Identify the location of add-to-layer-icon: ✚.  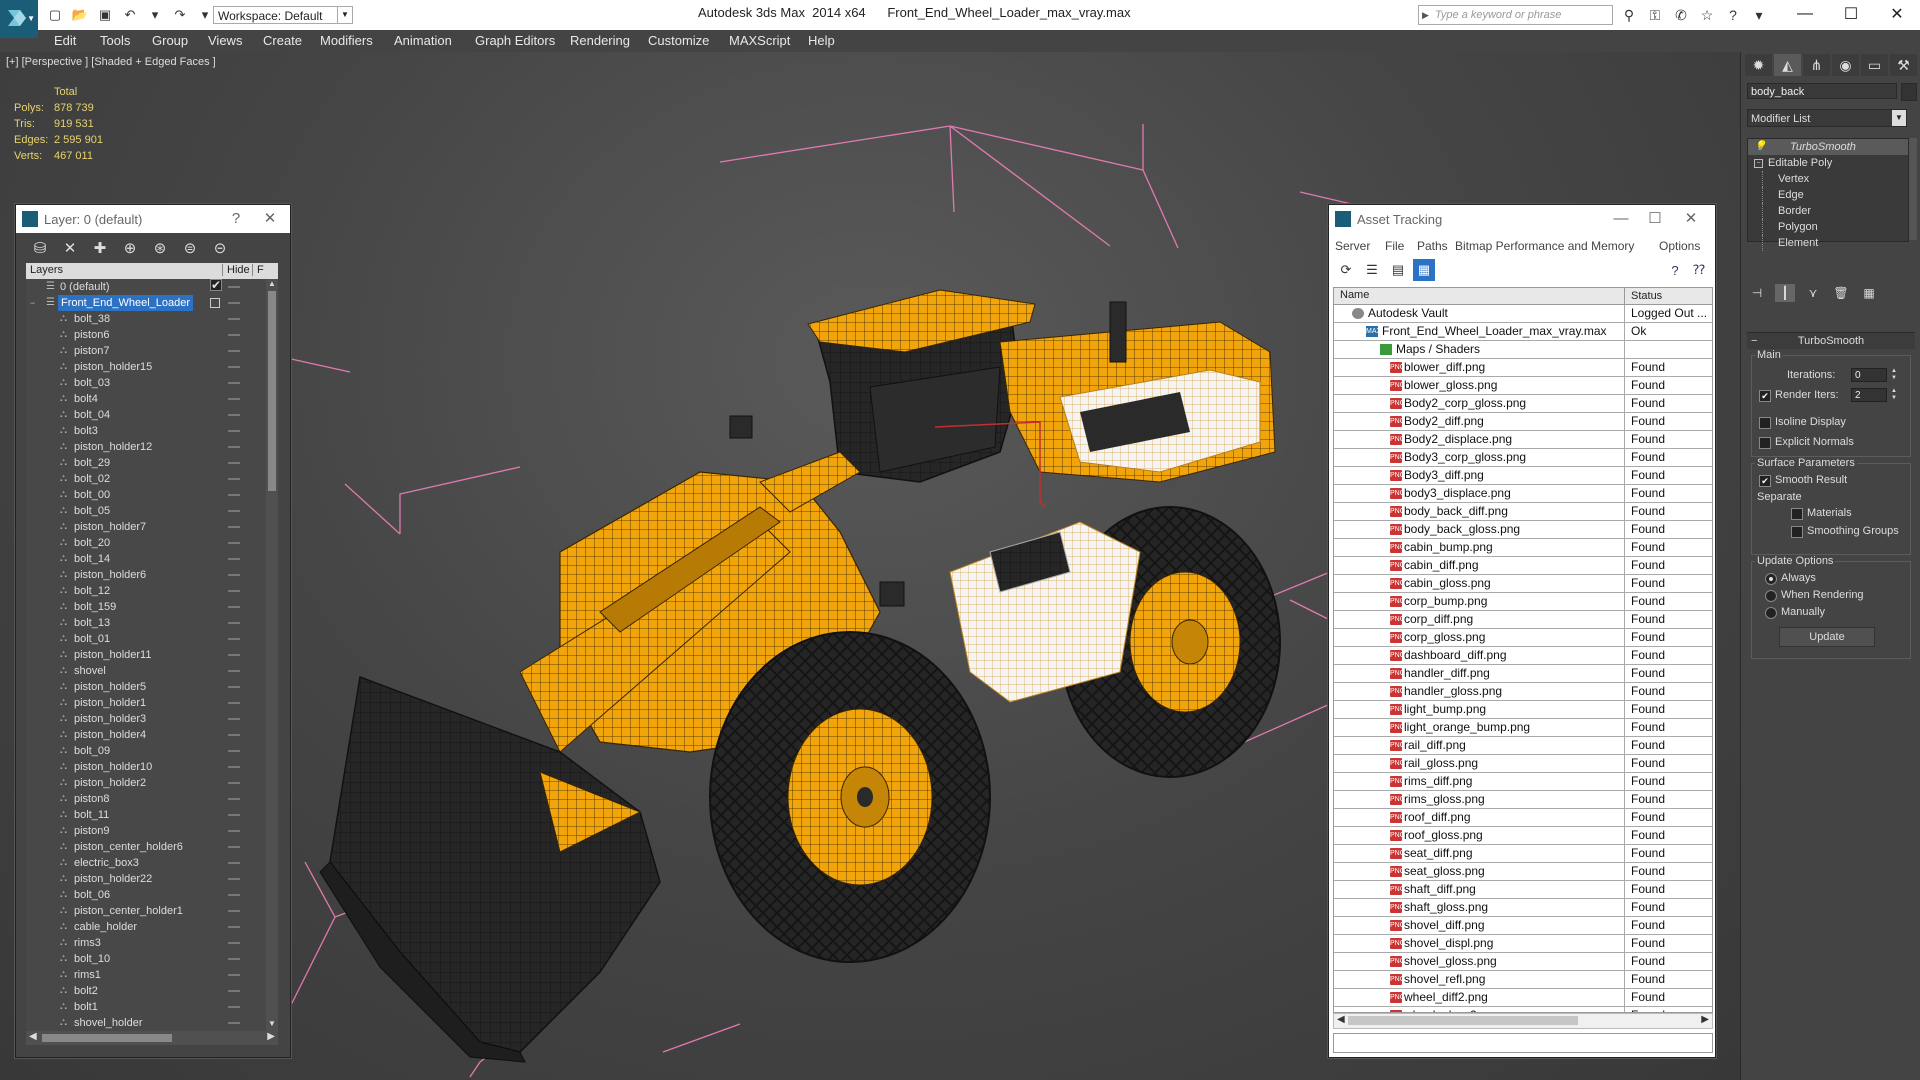
(100, 248).